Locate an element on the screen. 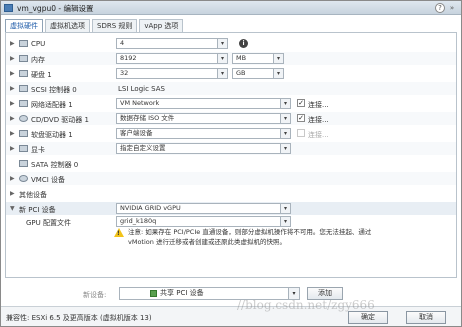 The image size is (462, 327). window-title: vm_vgpu0 - 编辑设置 is located at coordinates (55, 8).